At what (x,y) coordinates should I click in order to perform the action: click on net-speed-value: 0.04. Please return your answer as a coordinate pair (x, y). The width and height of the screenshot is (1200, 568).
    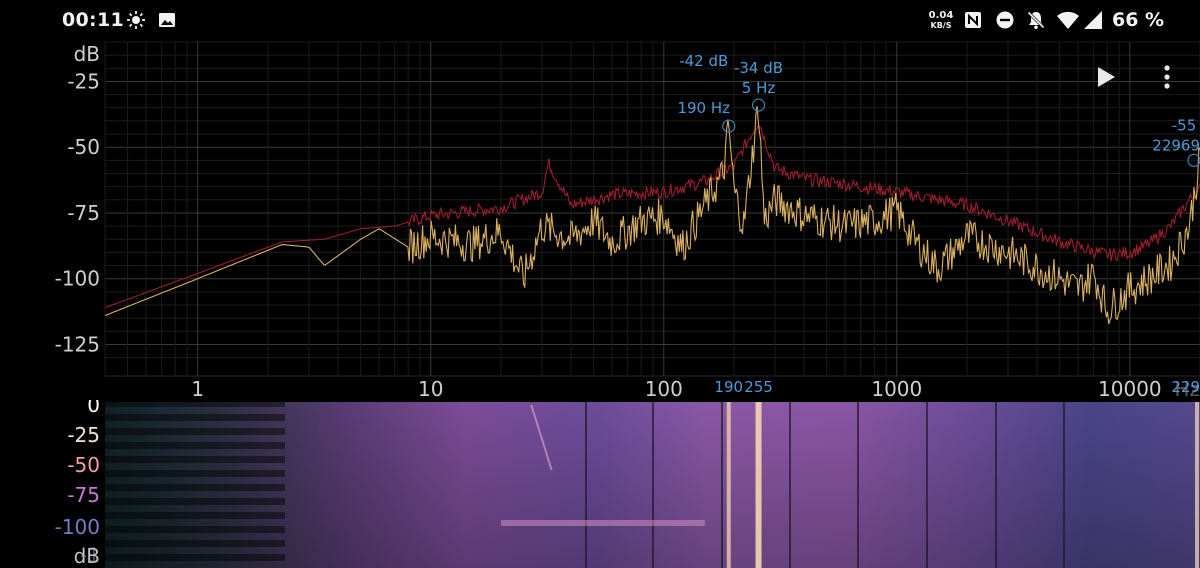
    Looking at the image, I should click on (941, 15).